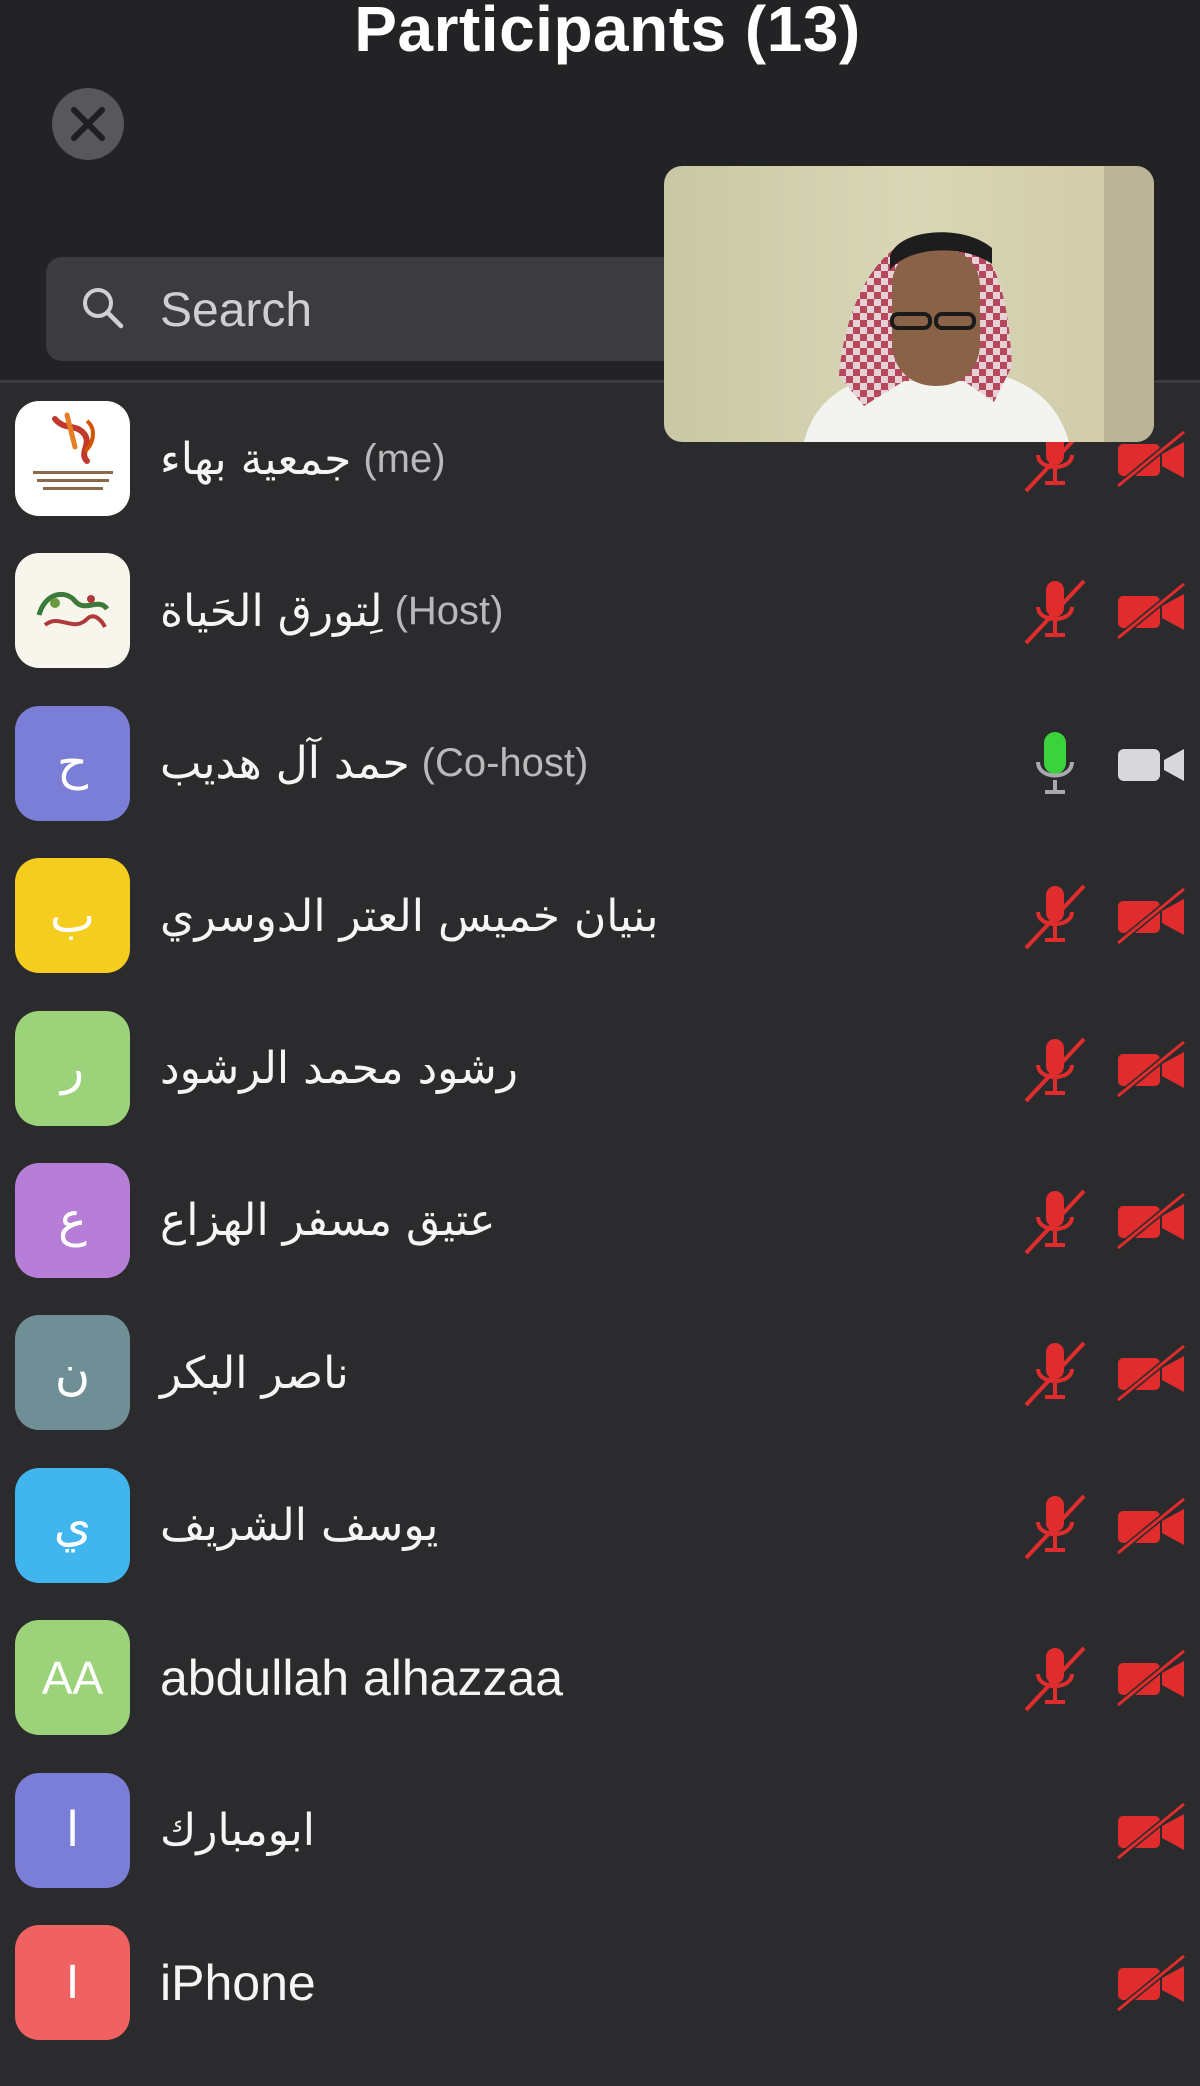 The image size is (1200, 2086). What do you see at coordinates (72, 1068) in the screenshot?
I see `avatar: ر` at bounding box center [72, 1068].